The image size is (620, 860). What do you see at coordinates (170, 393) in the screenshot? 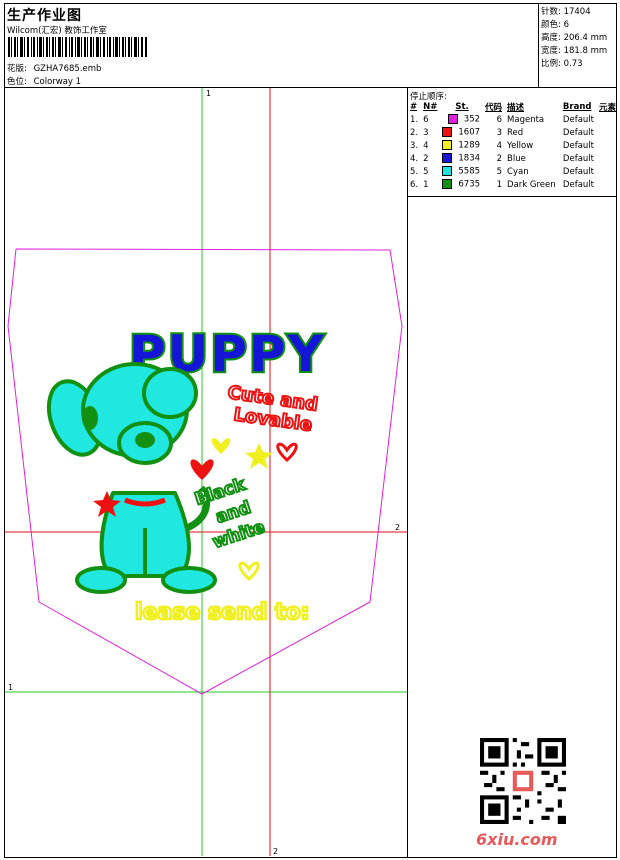
I see `dog-right-ear` at bounding box center [170, 393].